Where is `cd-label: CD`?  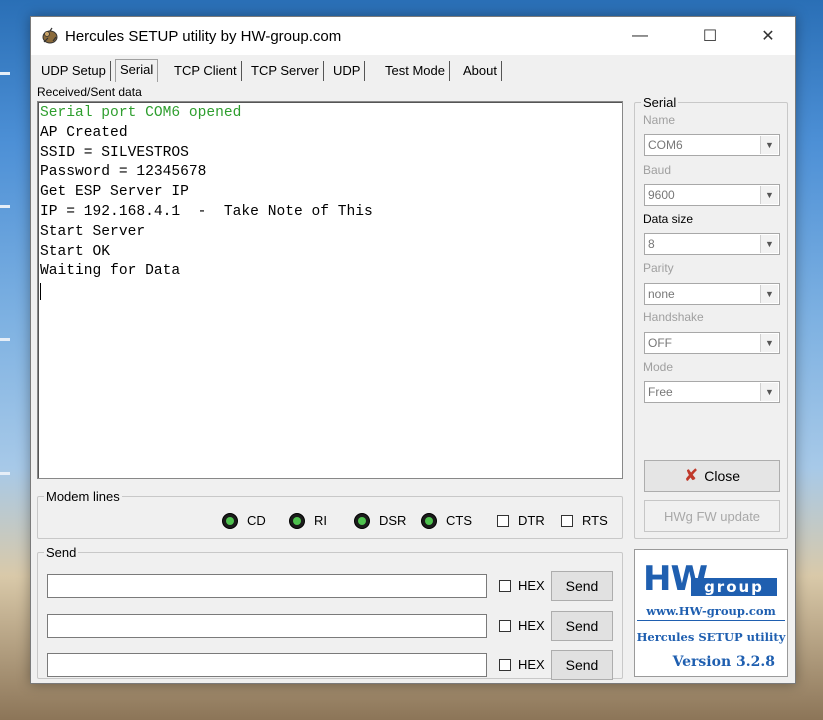 cd-label: CD is located at coordinates (256, 520).